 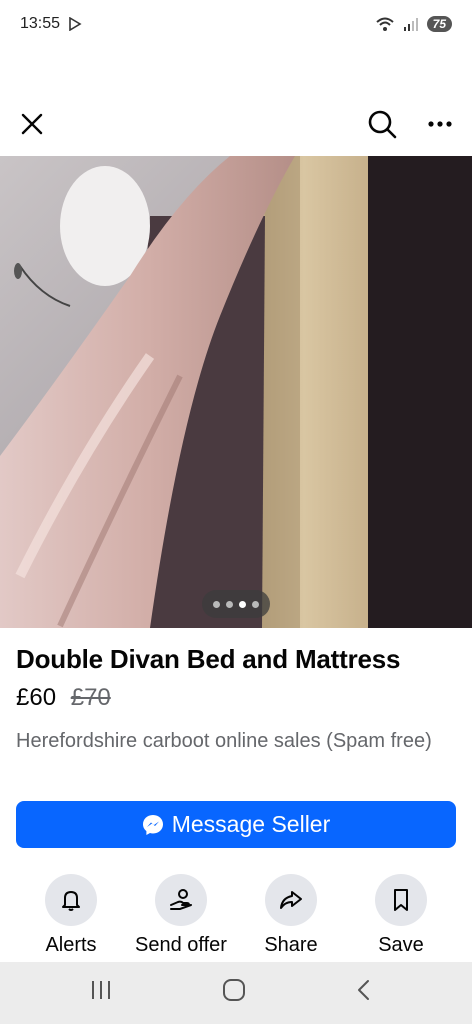 I want to click on back-icon, so click(x=363, y=990).